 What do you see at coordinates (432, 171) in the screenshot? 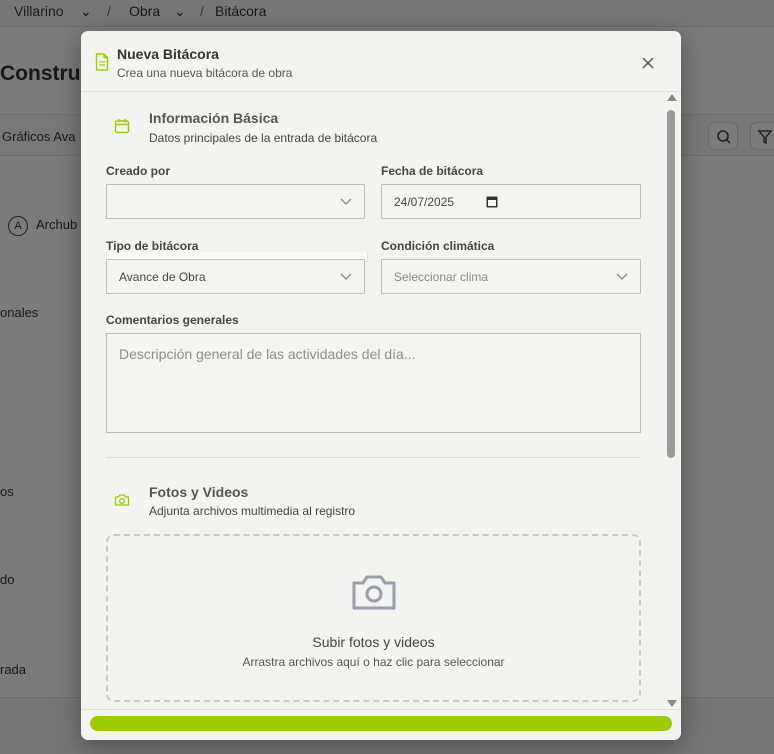
I see `date-label: Fecha de bitácora` at bounding box center [432, 171].